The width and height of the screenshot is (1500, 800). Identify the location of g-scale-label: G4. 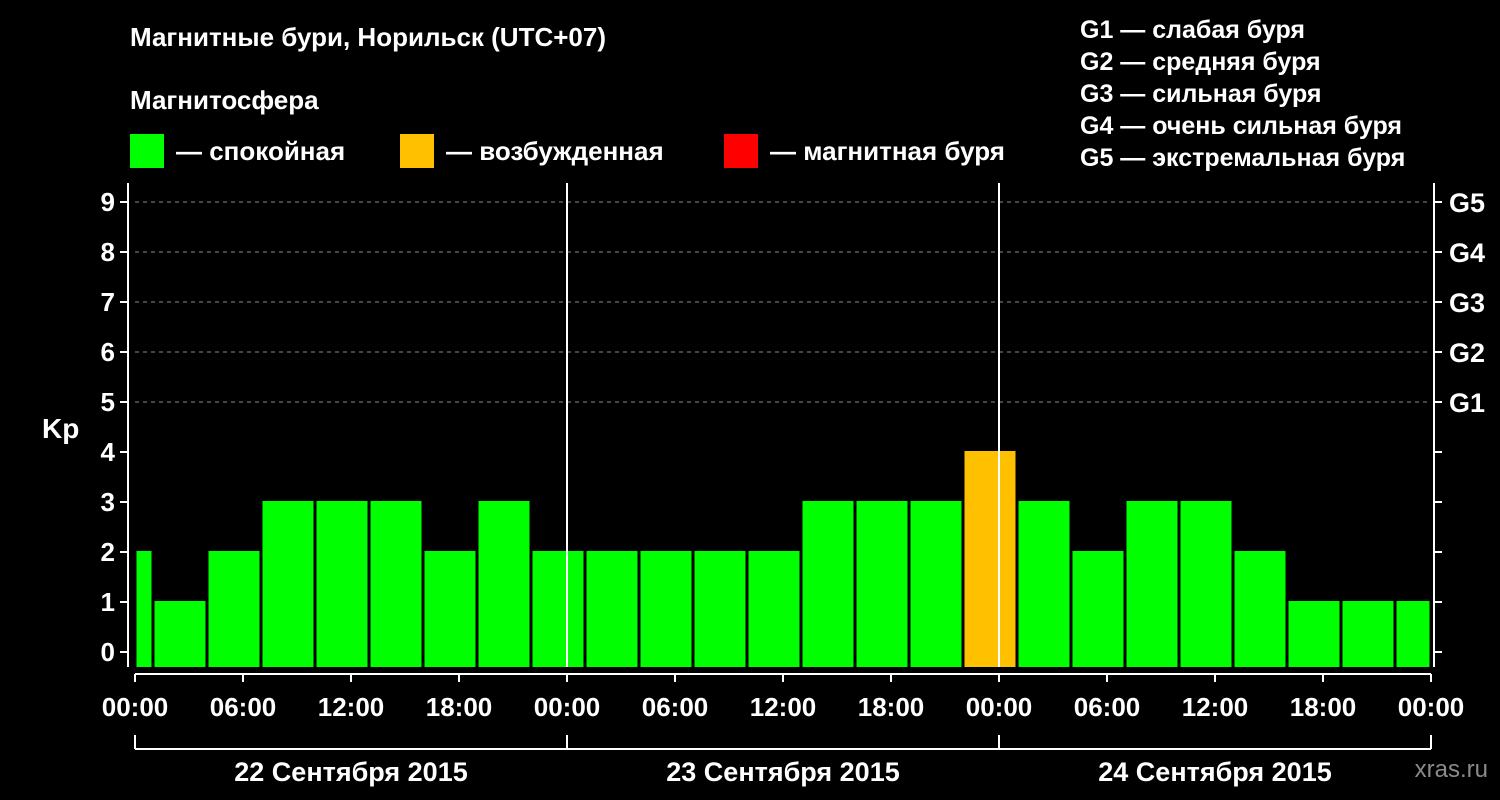
(1467, 253).